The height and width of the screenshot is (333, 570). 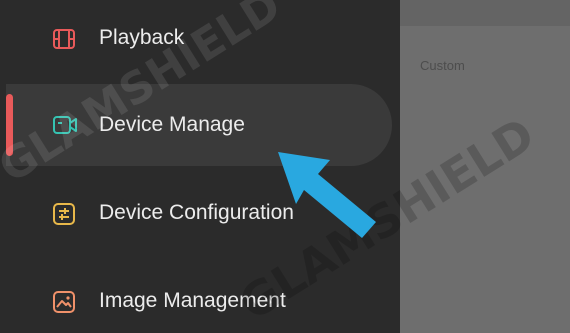 I want to click on annotation-arrow, so click(x=327, y=195).